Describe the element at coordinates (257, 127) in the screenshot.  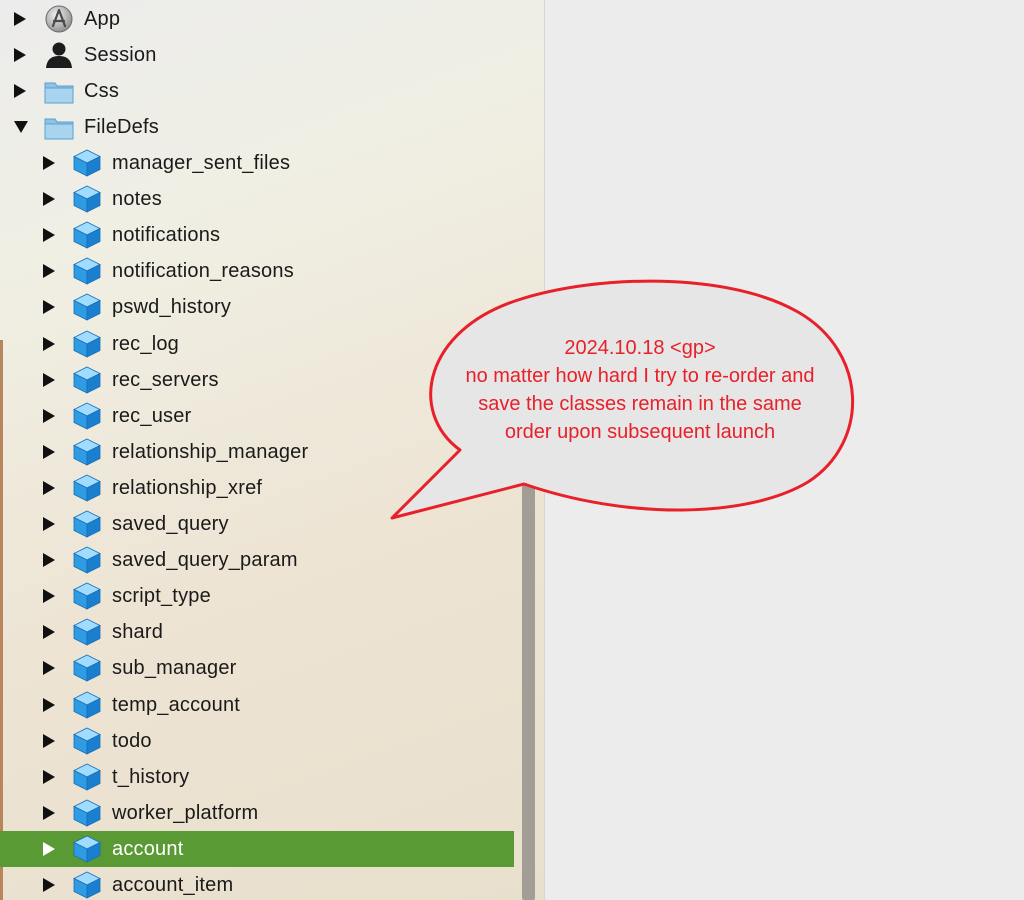
I see `tree-item-filedefs: FileDefs` at that location.